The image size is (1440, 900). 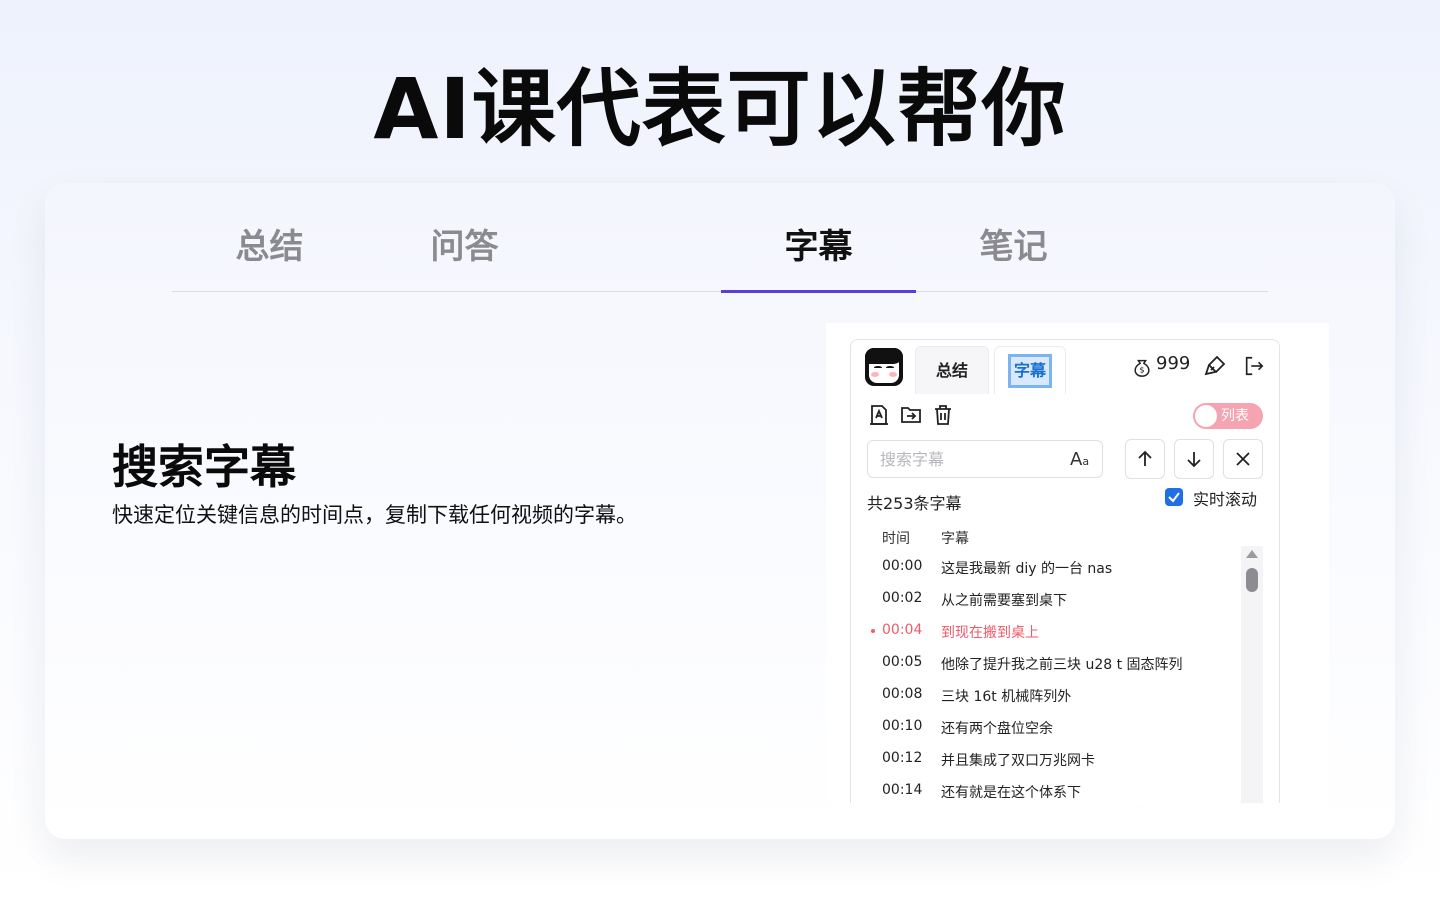 I want to click on brush-icon, so click(x=1215, y=366).